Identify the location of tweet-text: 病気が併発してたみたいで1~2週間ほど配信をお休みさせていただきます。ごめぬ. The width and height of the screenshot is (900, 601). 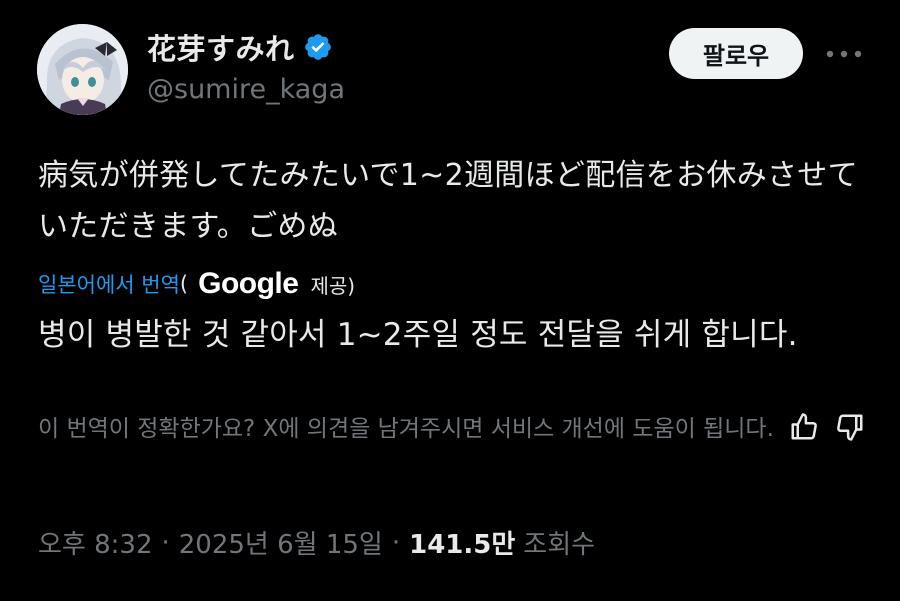
(448, 201).